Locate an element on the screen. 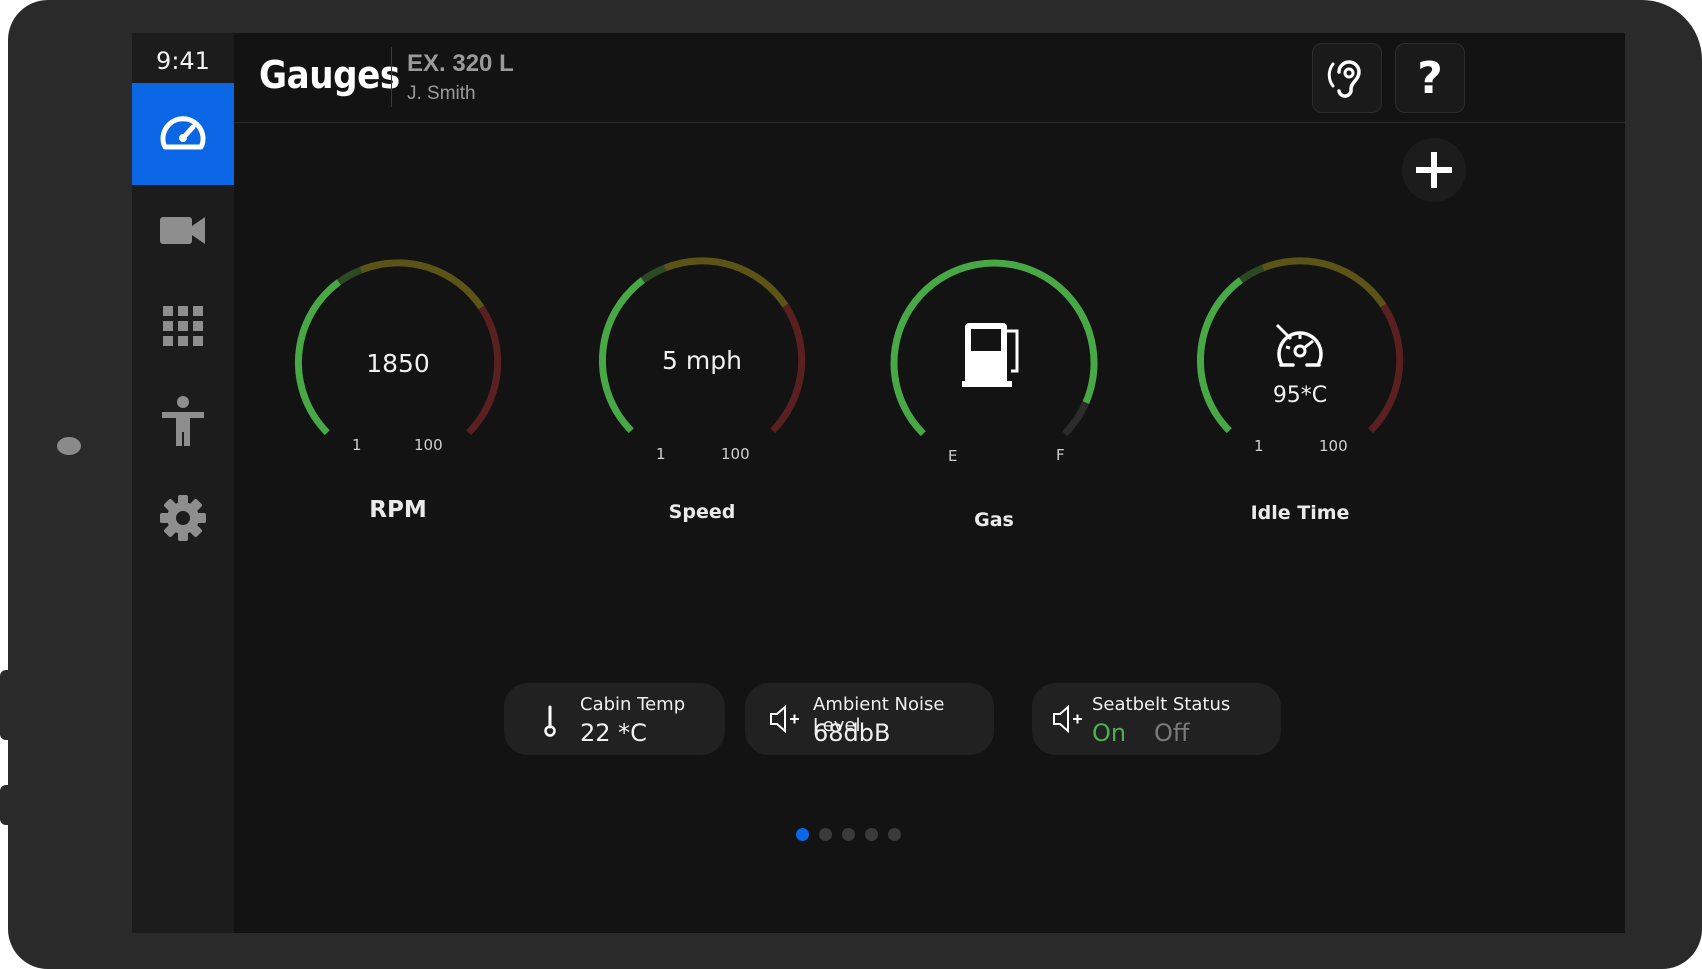 This screenshot has height=969, width=1702. sidebar-item-gauges is located at coordinates (183, 134).